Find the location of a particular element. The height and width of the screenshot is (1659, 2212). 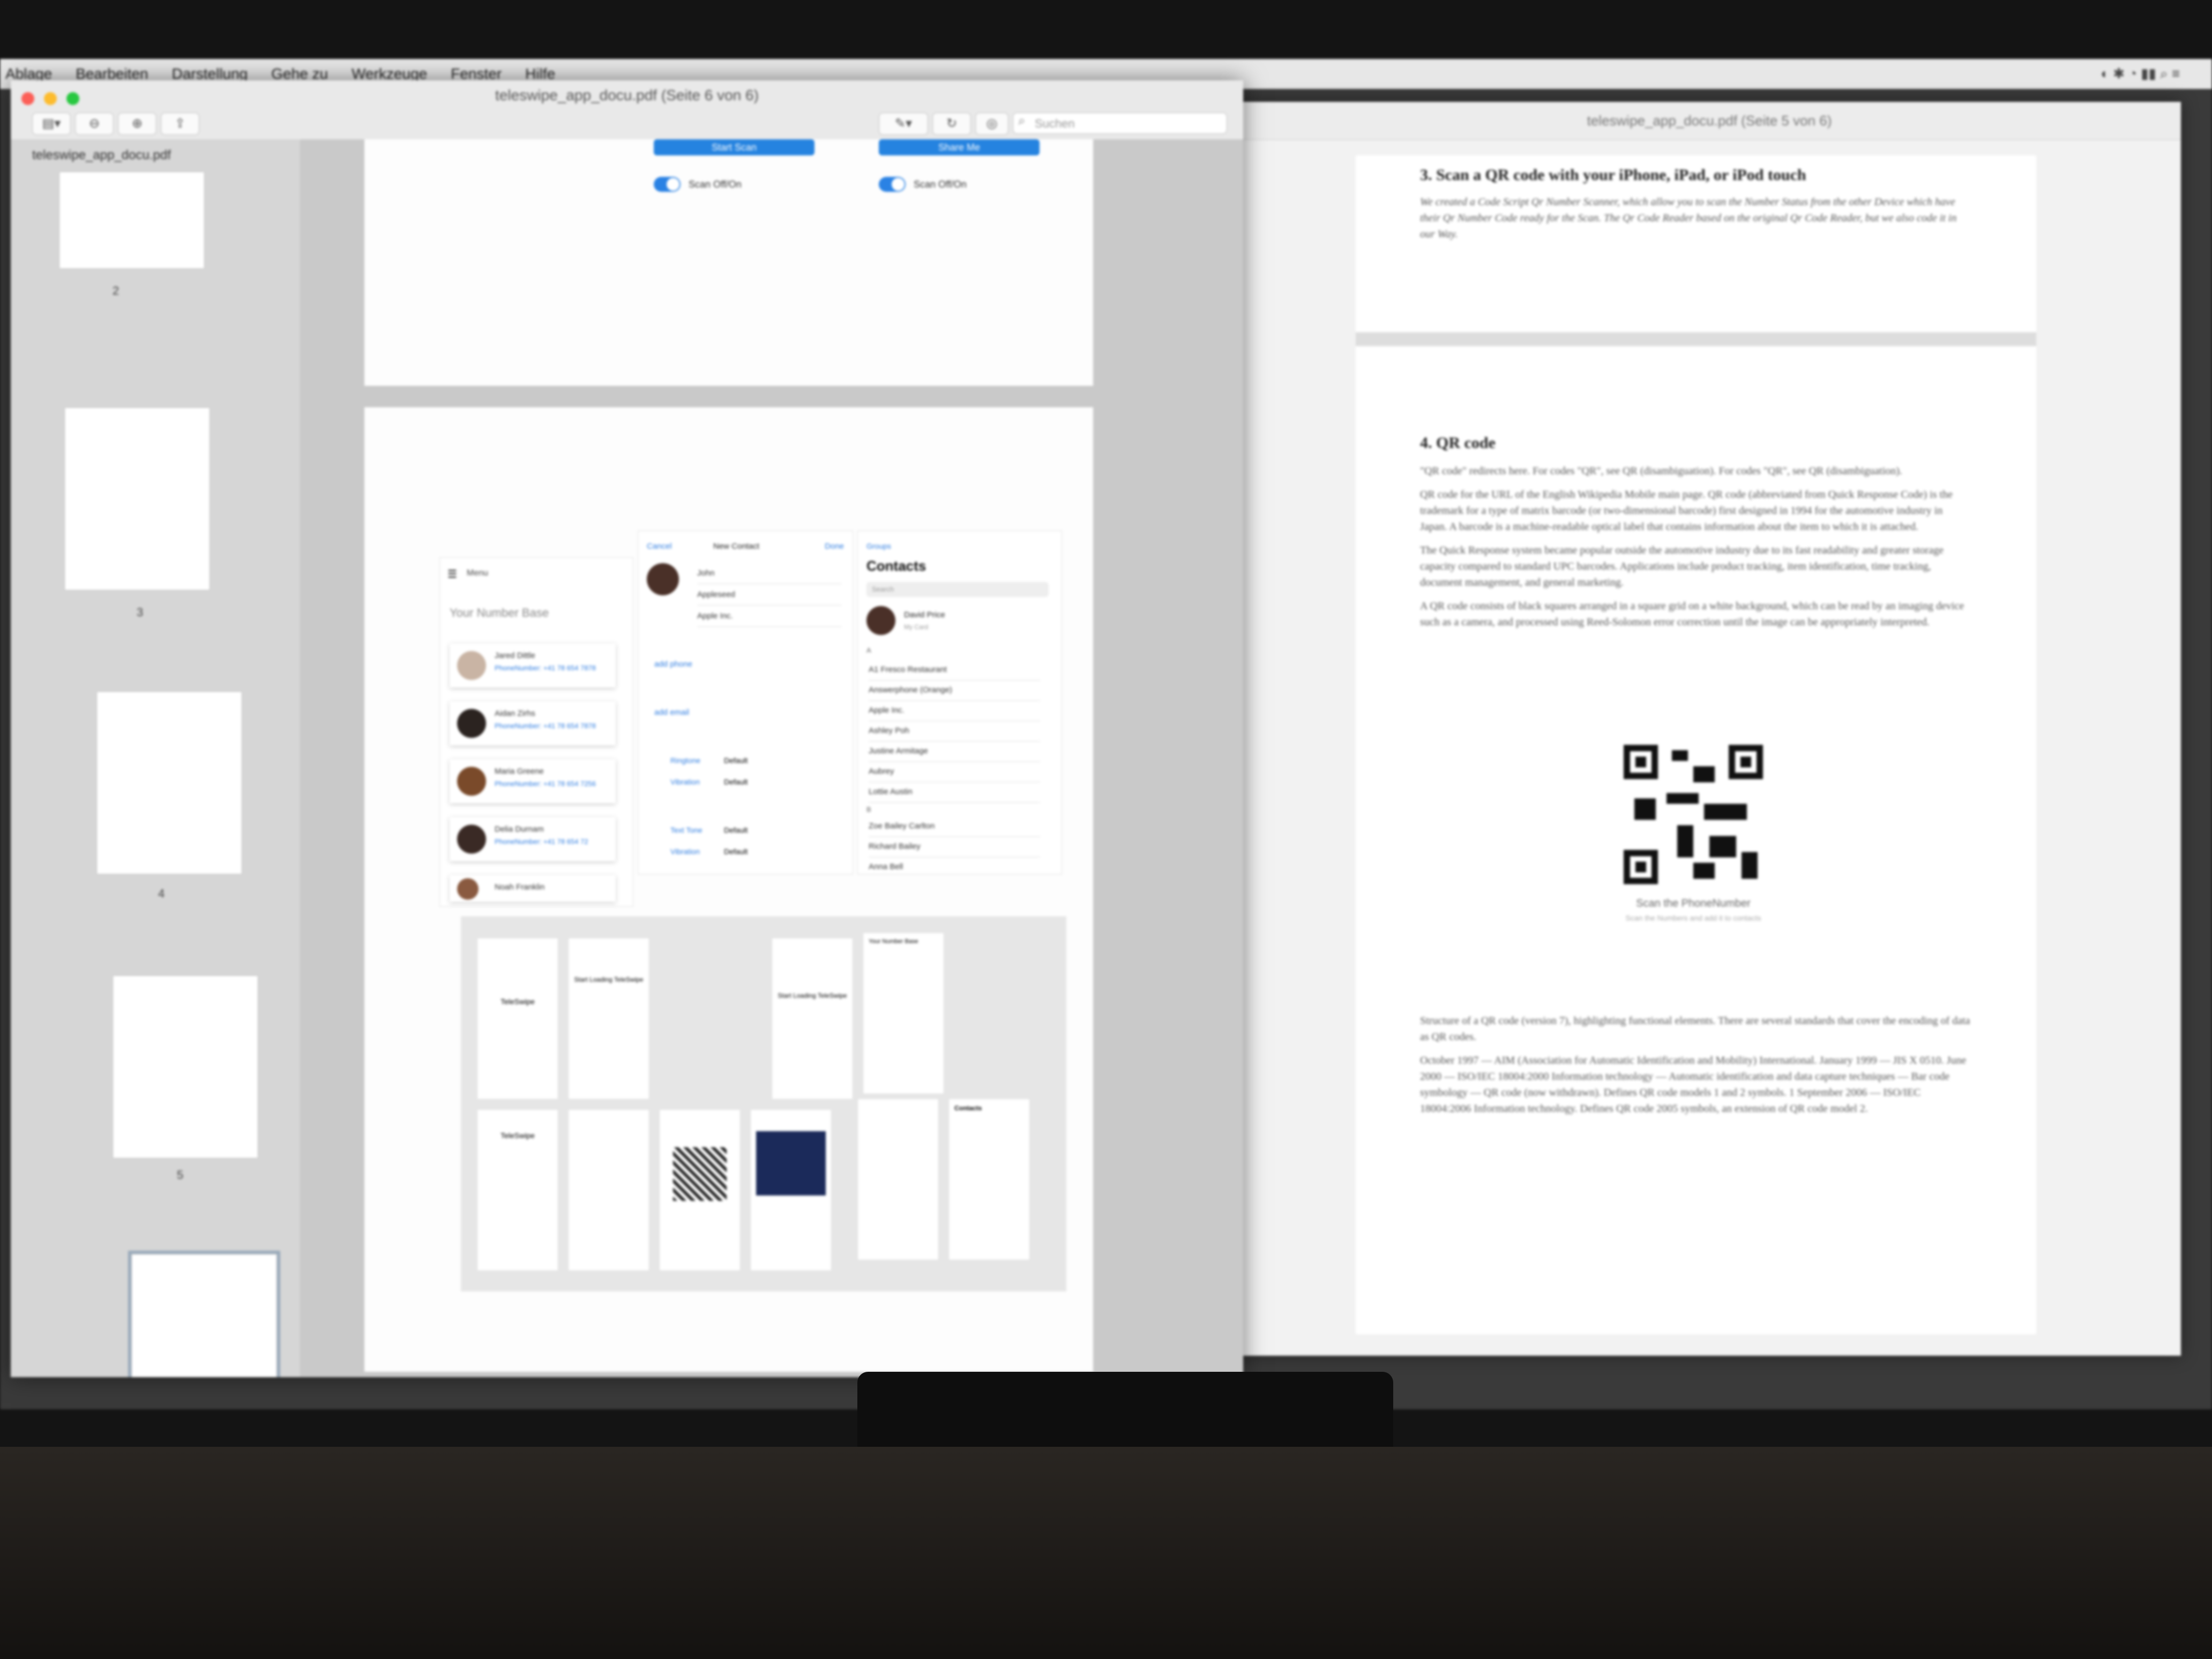

search-input: Suchen is located at coordinates (1120, 123).